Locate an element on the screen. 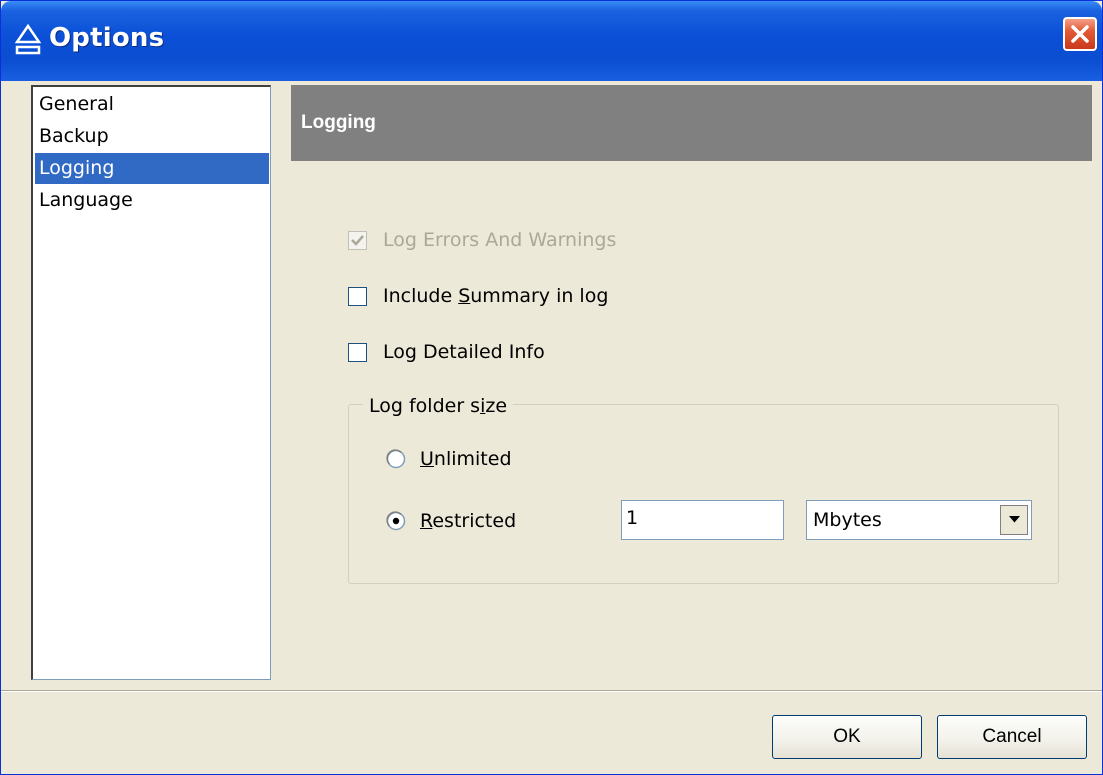 Image resolution: width=1103 pixels, height=775 pixels. panel-title: Logging is located at coordinates (338, 122).